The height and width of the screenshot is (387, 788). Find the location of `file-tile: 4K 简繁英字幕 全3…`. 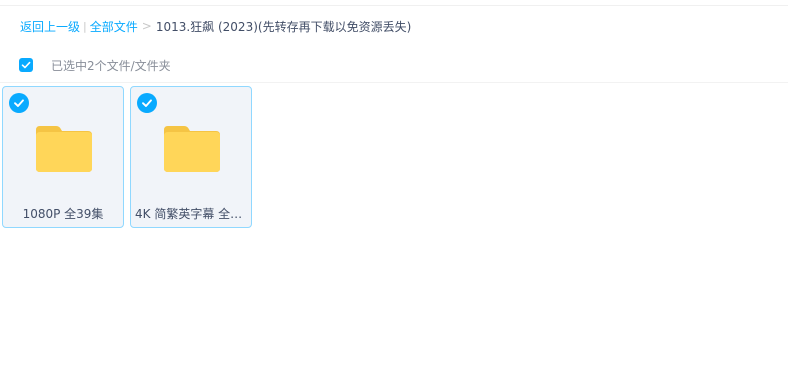

file-tile: 4K 简繁英字幕 全3… is located at coordinates (191, 157).